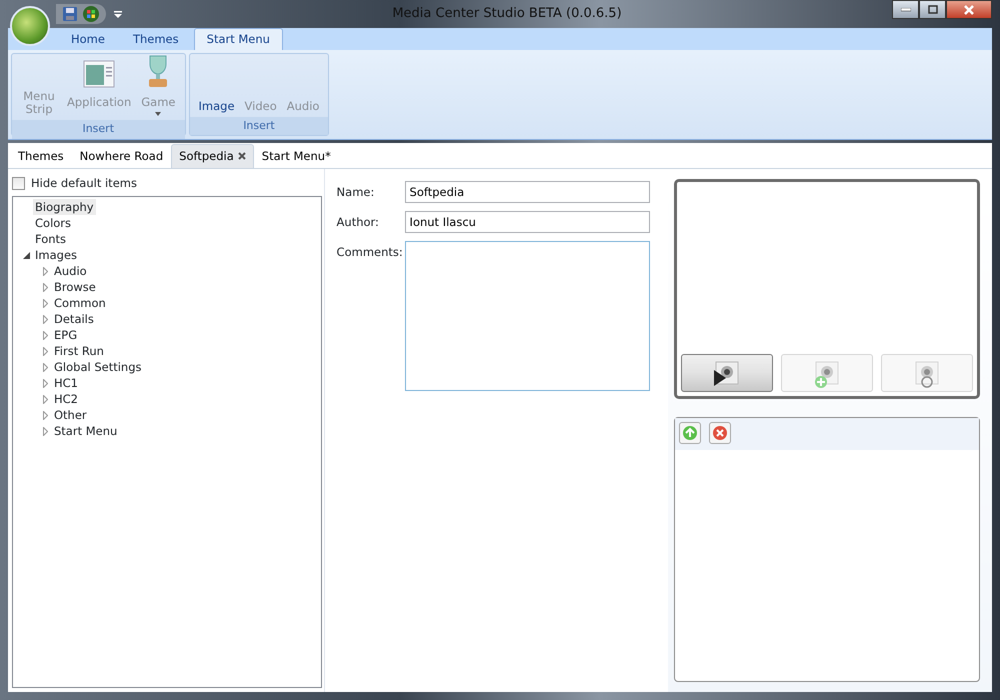 The width and height of the screenshot is (1000, 700). I want to click on customize-dropdown-icon, so click(118, 14).